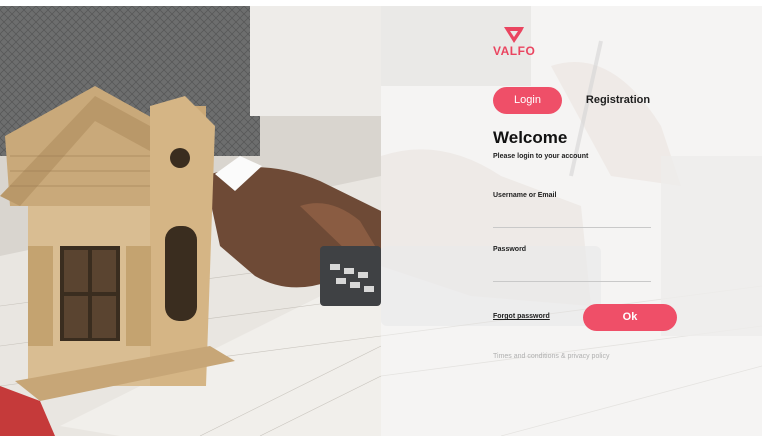 Image resolution: width=762 pixels, height=442 pixels. Describe the element at coordinates (514, 51) in the screenshot. I see `brand-name: VALFO` at that location.